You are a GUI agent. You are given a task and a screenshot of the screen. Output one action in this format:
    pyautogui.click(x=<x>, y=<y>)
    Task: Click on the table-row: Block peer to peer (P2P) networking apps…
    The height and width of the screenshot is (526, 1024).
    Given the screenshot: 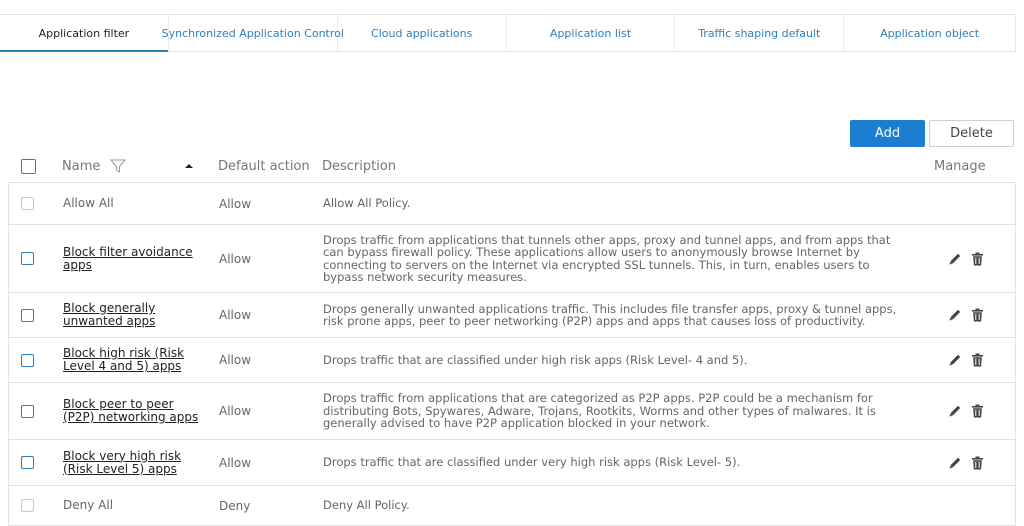 What is the action you would take?
    pyautogui.click(x=512, y=411)
    